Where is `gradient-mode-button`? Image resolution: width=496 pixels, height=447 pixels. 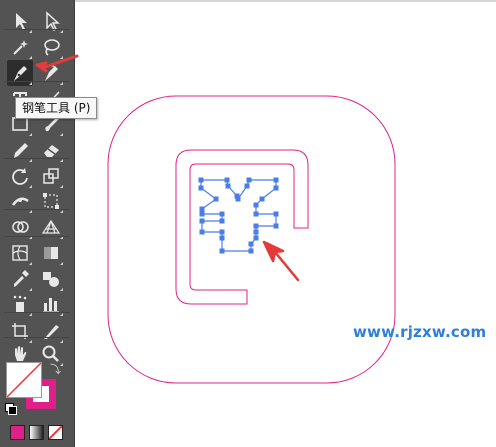
gradient-mode-button is located at coordinates (36, 432).